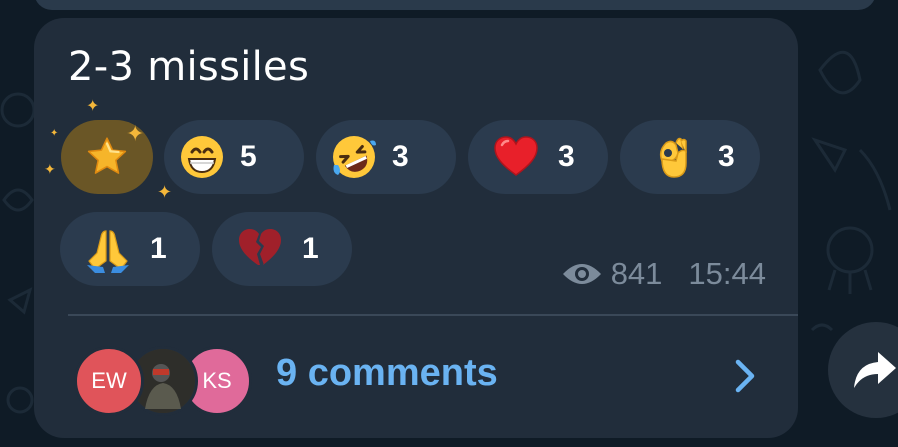 Image resolution: width=898 pixels, height=447 pixels. What do you see at coordinates (189, 67) in the screenshot?
I see `message-text: 2-3 missiles` at bounding box center [189, 67].